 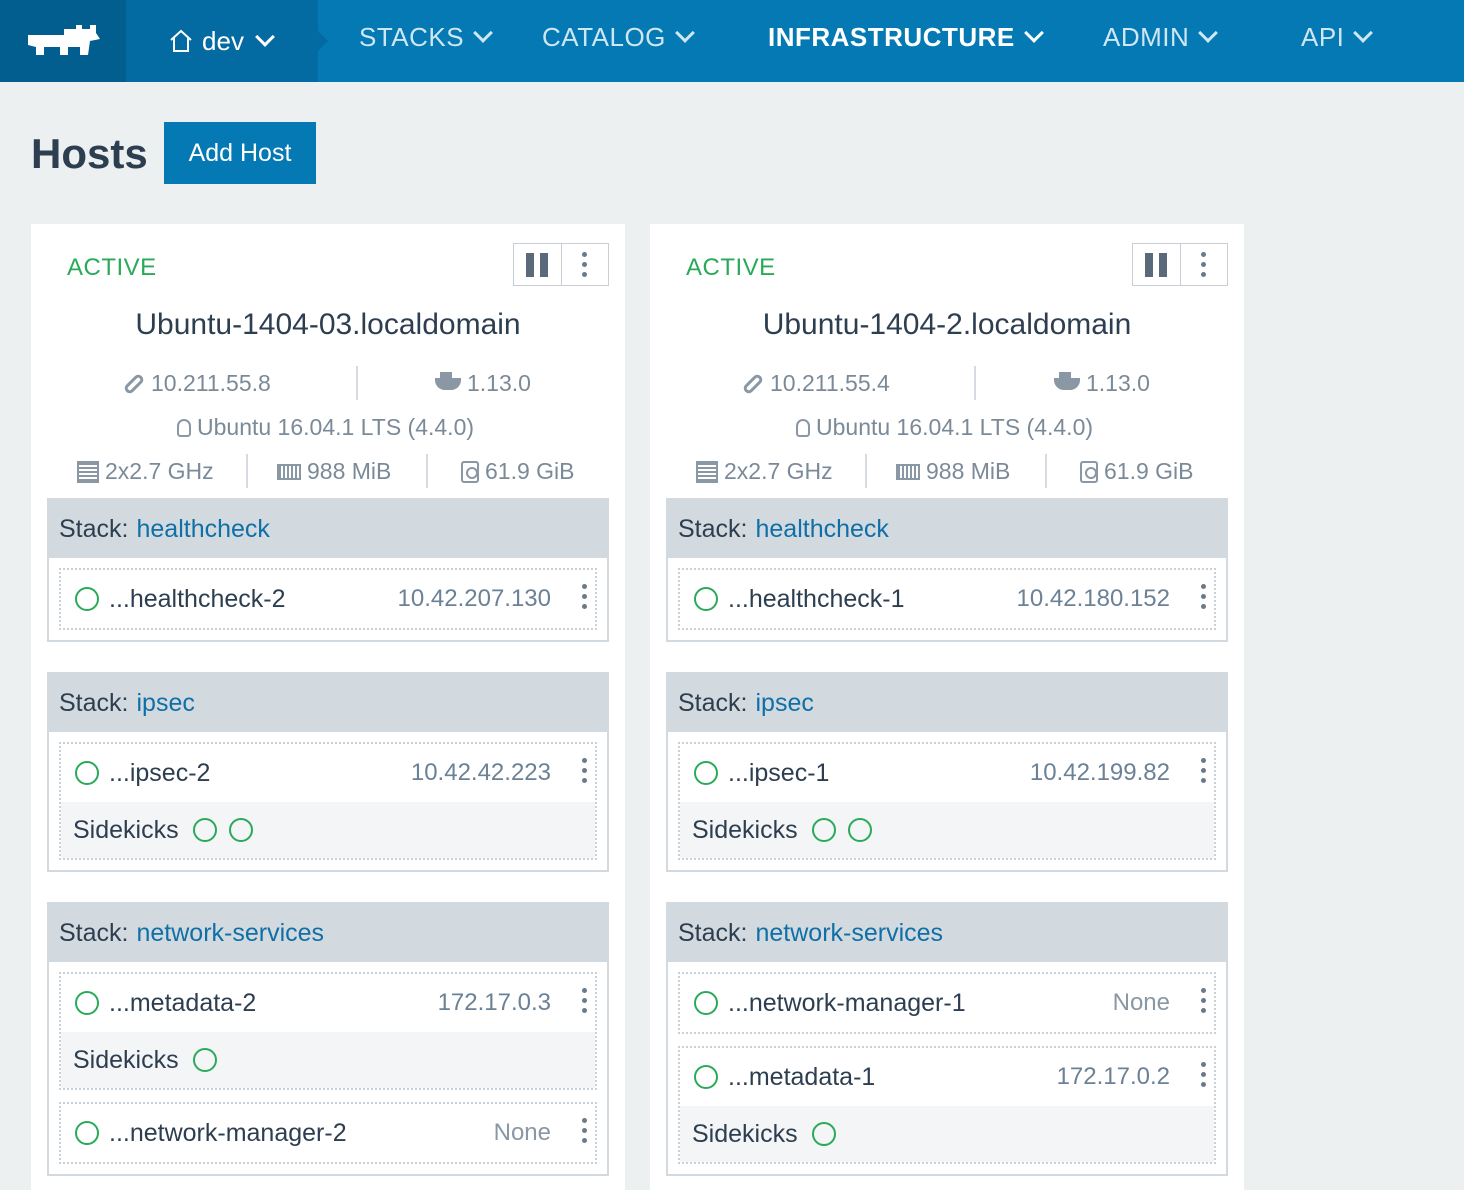 What do you see at coordinates (159, 773) in the screenshot?
I see `container-name: ...ipsec-2` at bounding box center [159, 773].